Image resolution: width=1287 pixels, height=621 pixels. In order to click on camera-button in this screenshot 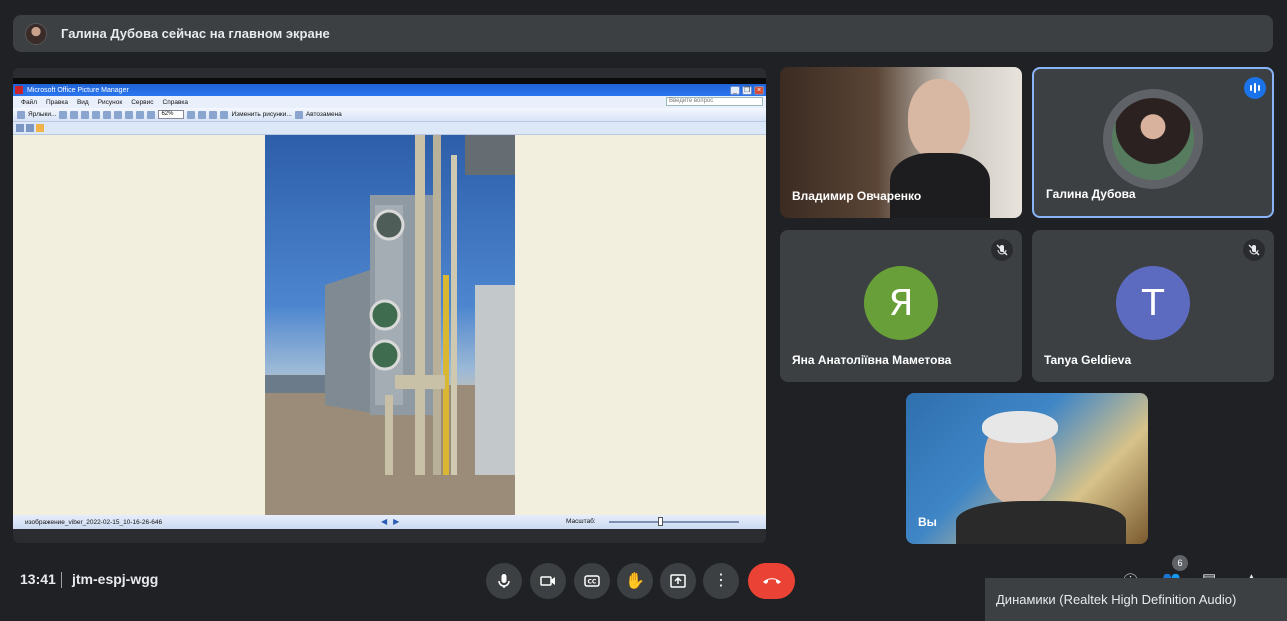, I will do `click(548, 581)`.